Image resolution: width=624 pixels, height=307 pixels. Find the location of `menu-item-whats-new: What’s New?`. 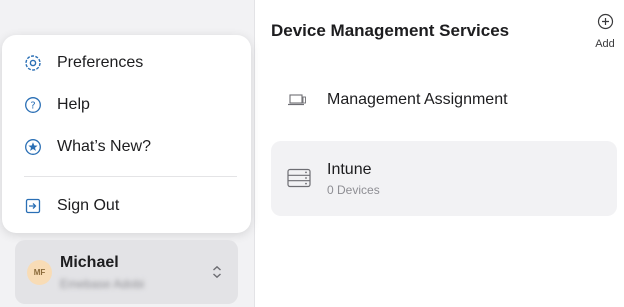

menu-item-whats-new: What’s New? is located at coordinates (87, 147).